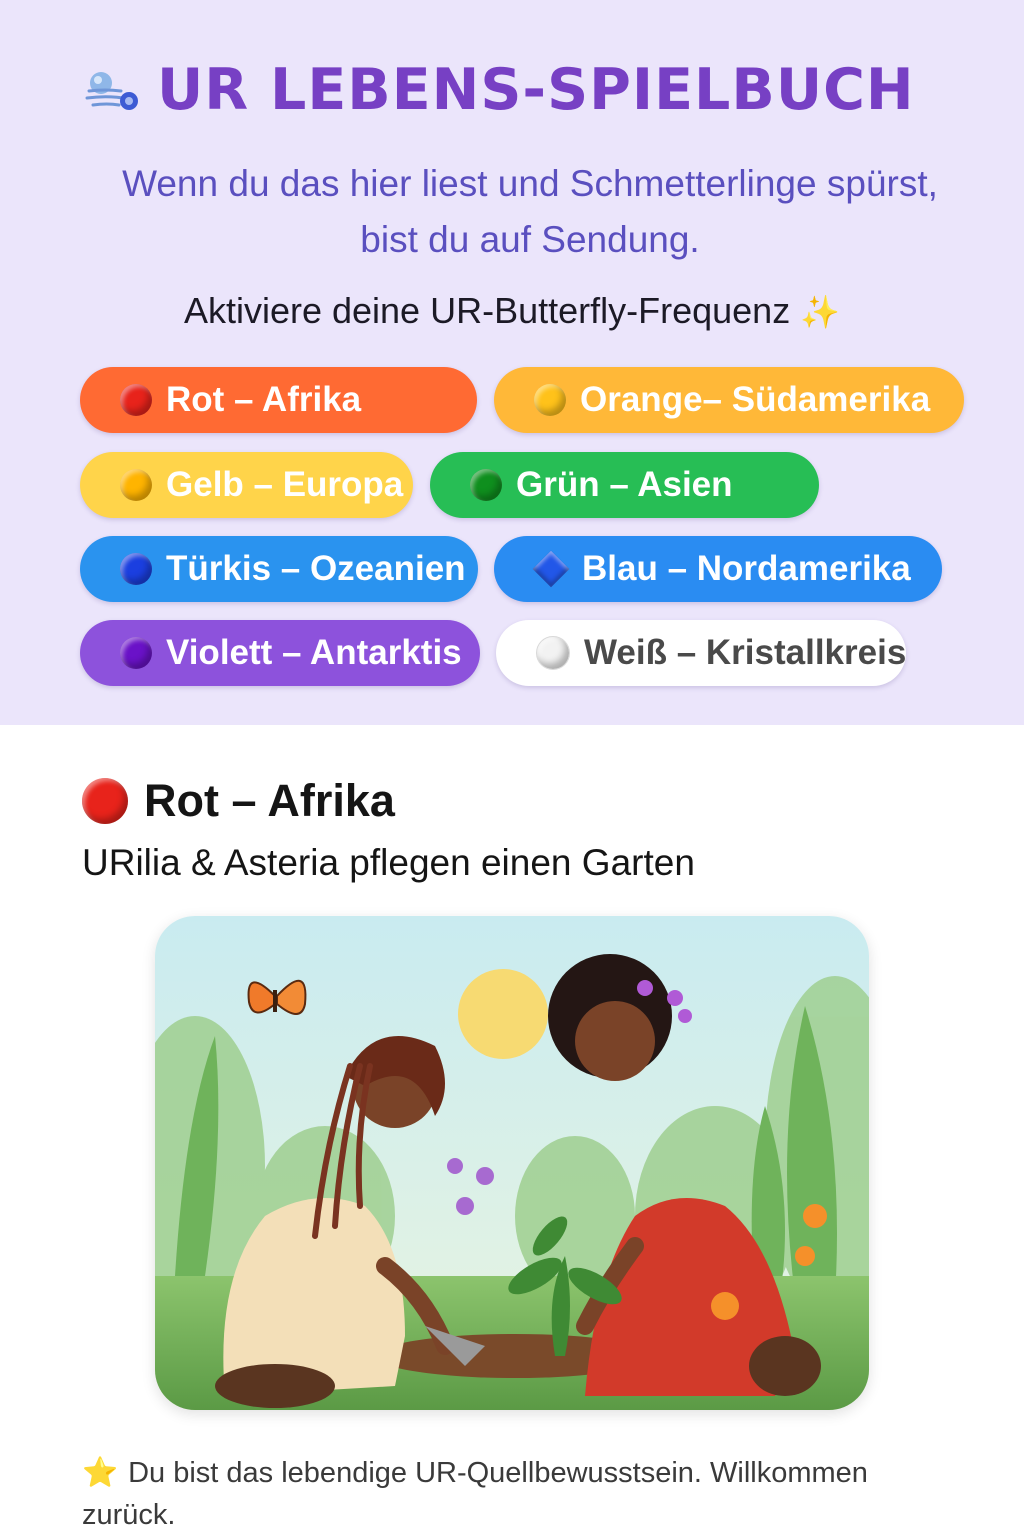 The image size is (1024, 1536). What do you see at coordinates (136, 653) in the screenshot?
I see `purple-circle-icon` at bounding box center [136, 653].